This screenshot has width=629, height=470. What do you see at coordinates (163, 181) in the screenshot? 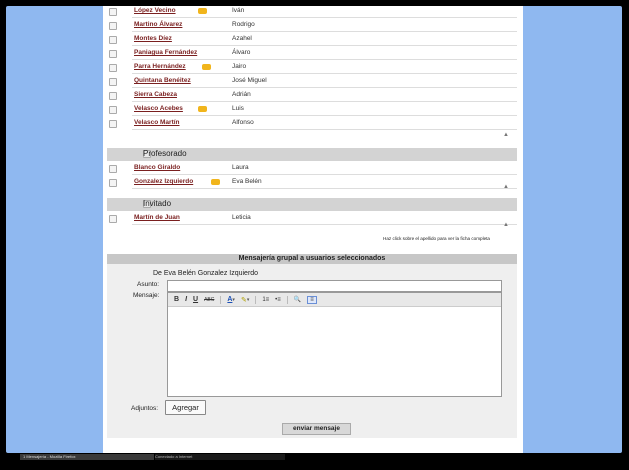
I see `surname-link: Gonzalez Izquierdo` at bounding box center [163, 181].